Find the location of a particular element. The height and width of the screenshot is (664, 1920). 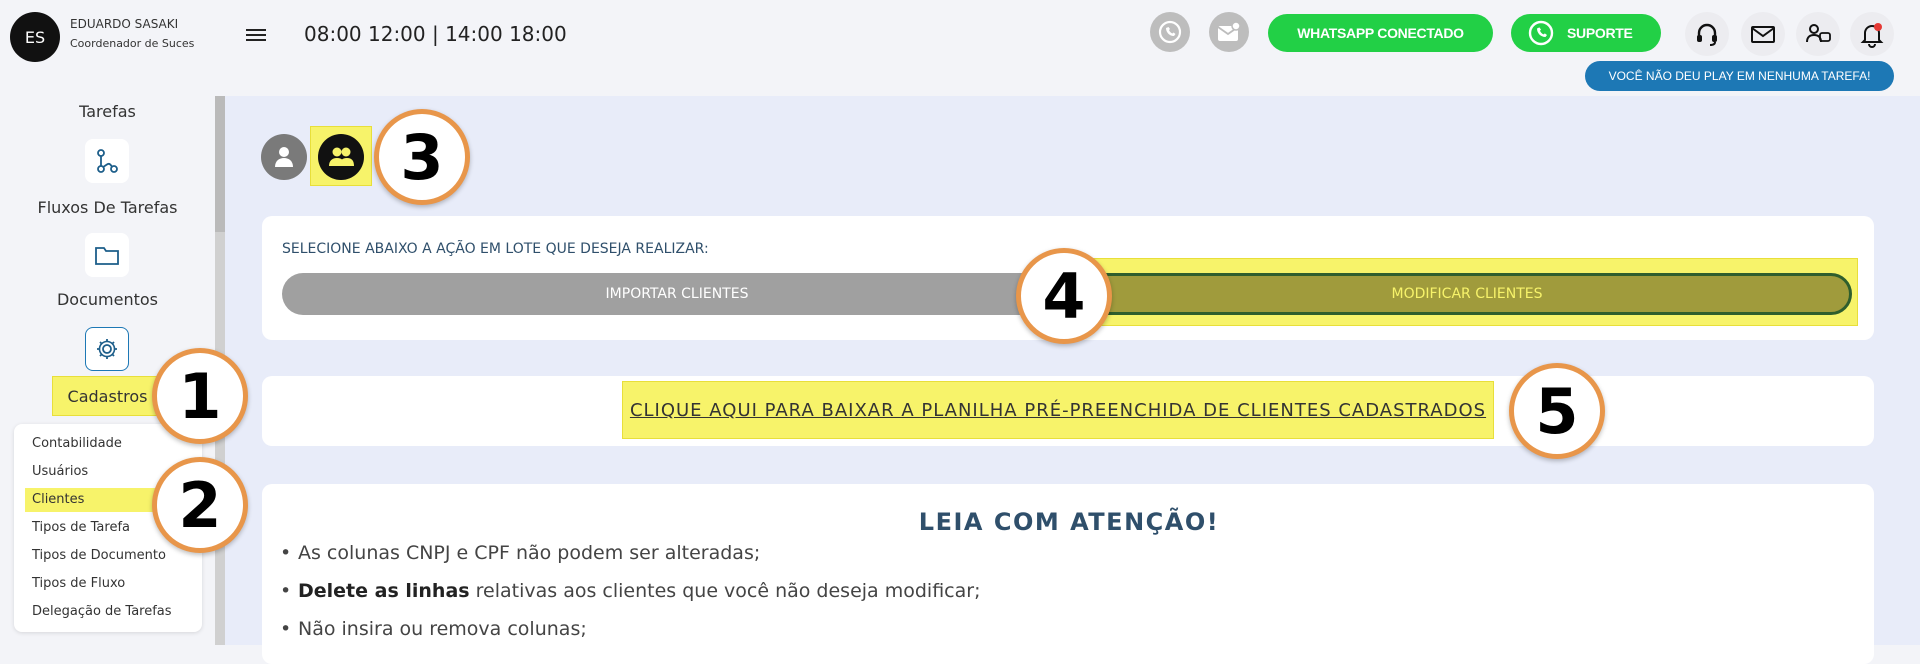

submenu-contabilidade: Contabilidade is located at coordinates (77, 443).